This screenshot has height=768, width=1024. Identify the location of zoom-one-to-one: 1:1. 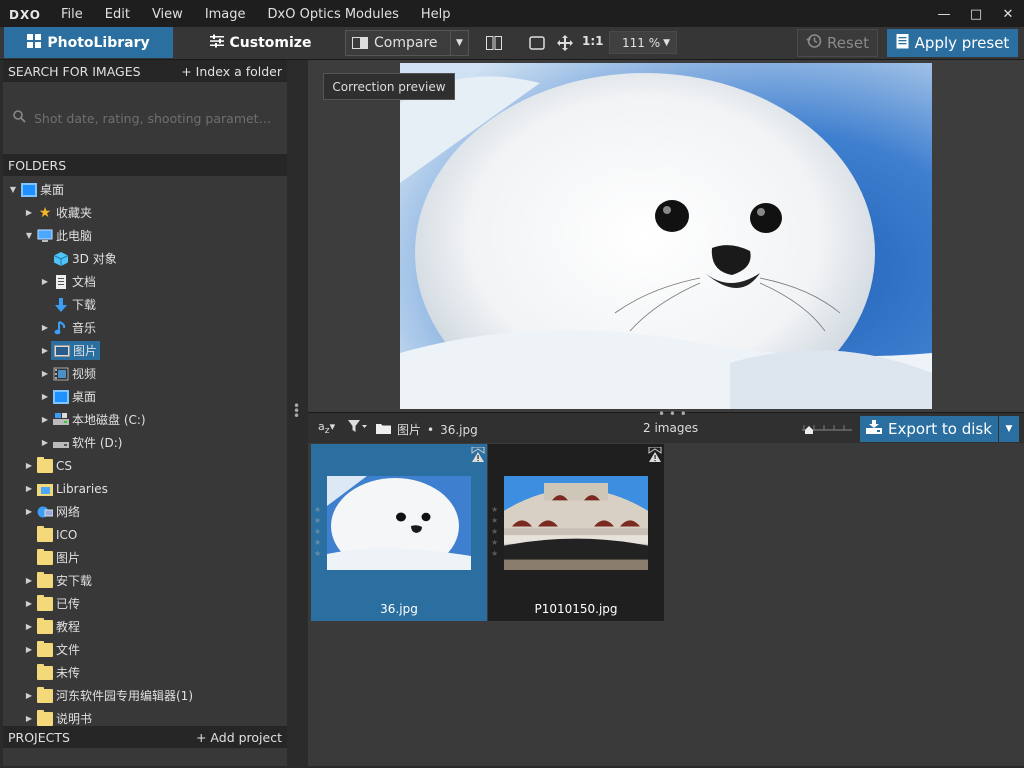
(593, 41).